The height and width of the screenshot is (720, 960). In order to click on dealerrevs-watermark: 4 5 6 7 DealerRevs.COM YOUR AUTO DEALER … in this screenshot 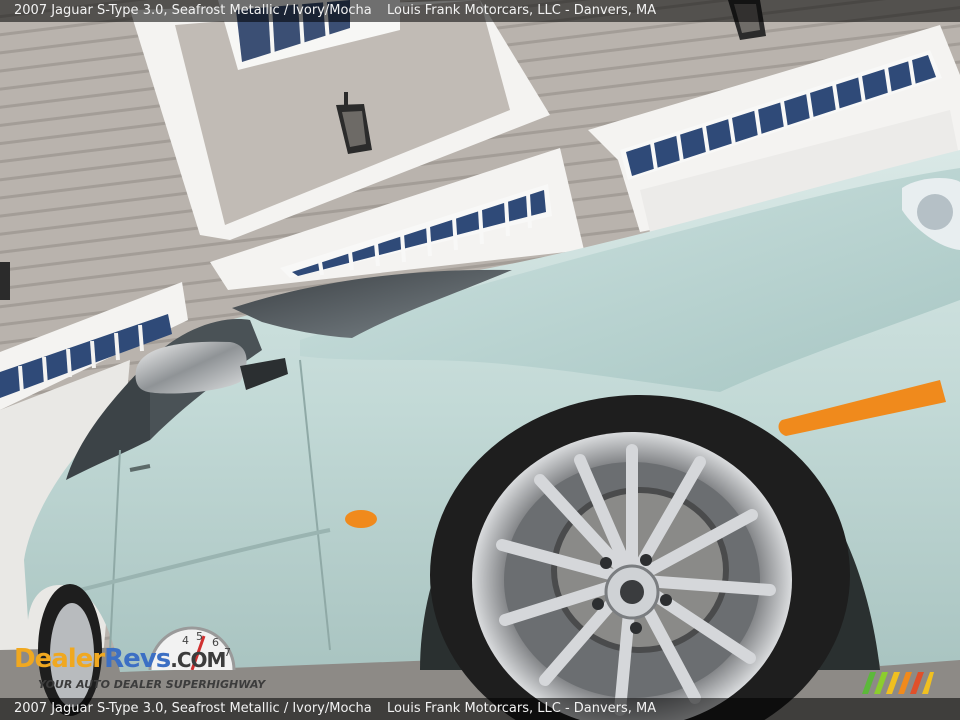, I will do `click(139, 661)`.